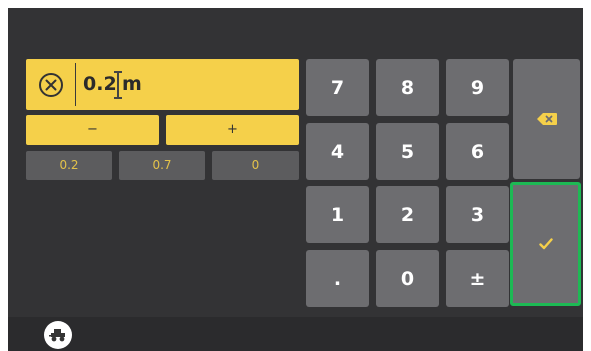 This screenshot has height=351, width=591. Describe the element at coordinates (295, 334) in the screenshot. I see `status-bar` at that location.